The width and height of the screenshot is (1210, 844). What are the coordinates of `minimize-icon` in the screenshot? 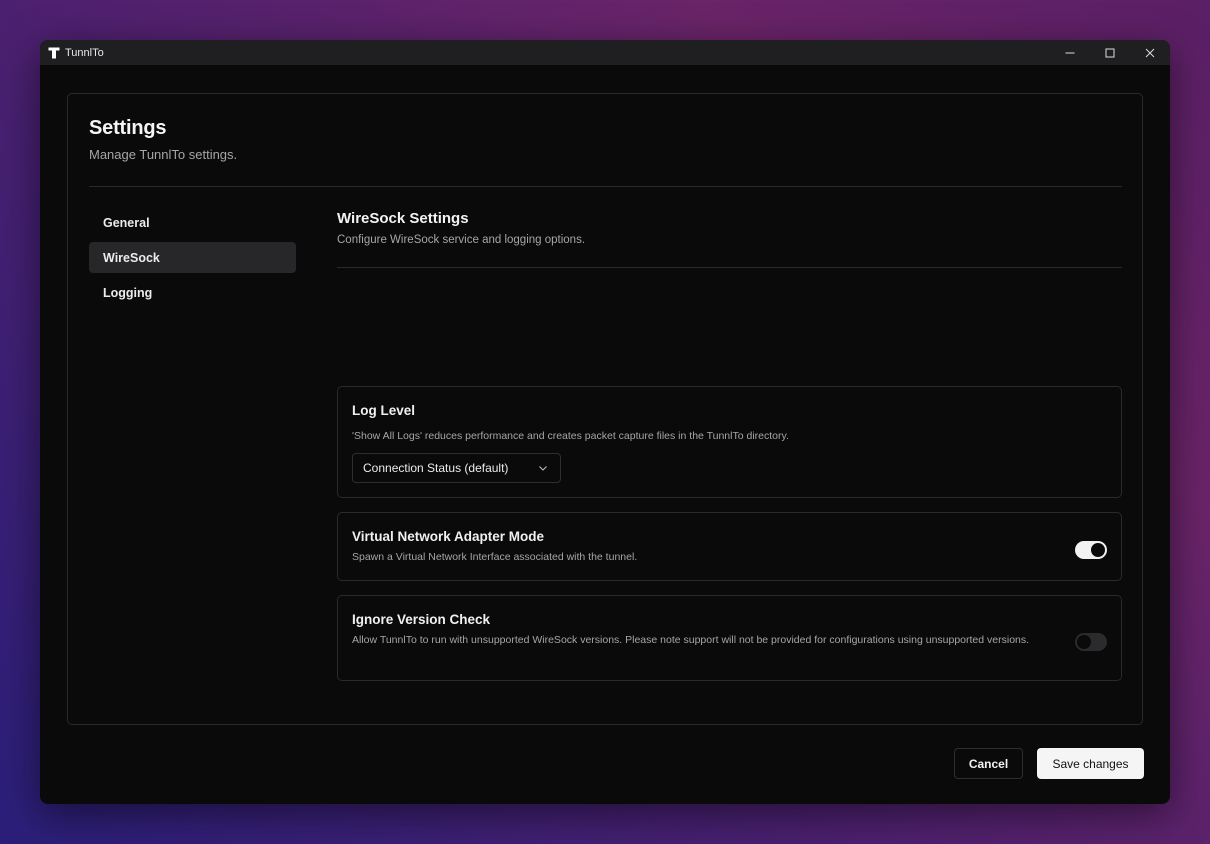 It's located at (1070, 52).